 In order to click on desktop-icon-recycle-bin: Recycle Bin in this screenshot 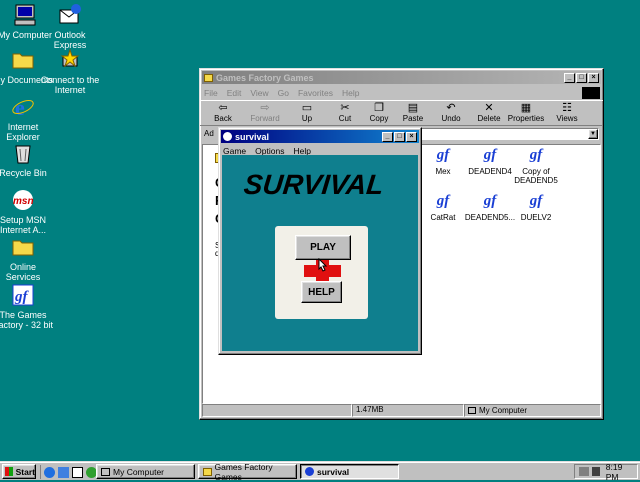, I will do `click(29, 159)`.